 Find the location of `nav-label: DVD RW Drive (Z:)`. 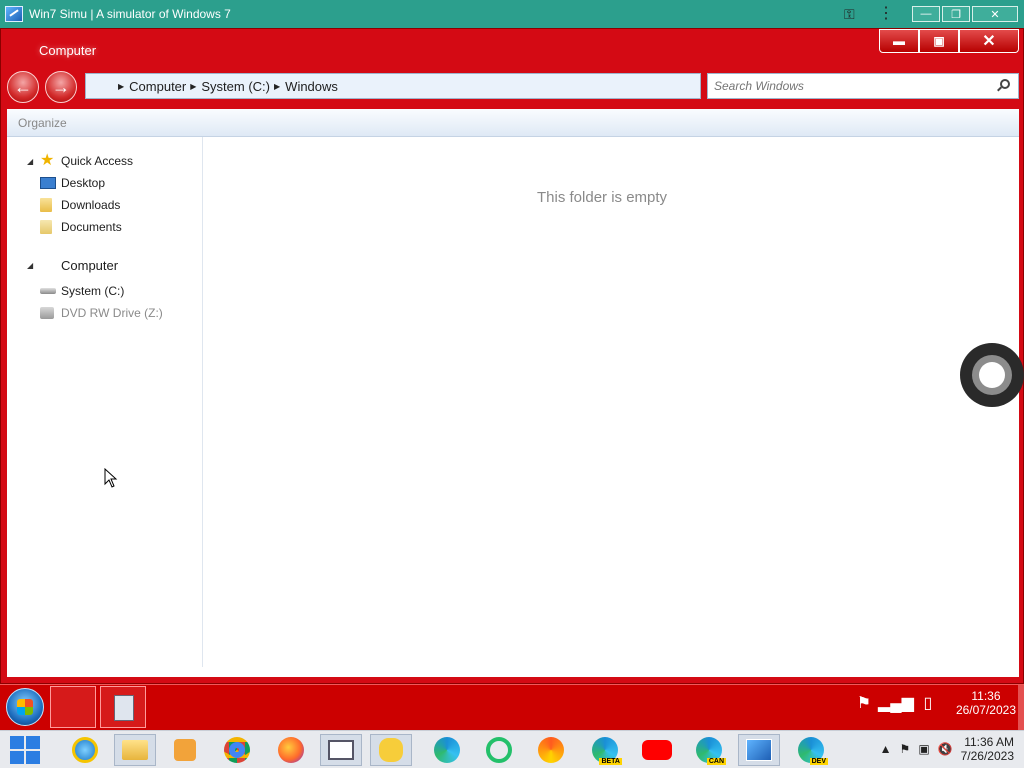

nav-label: DVD RW Drive (Z:) is located at coordinates (112, 313).